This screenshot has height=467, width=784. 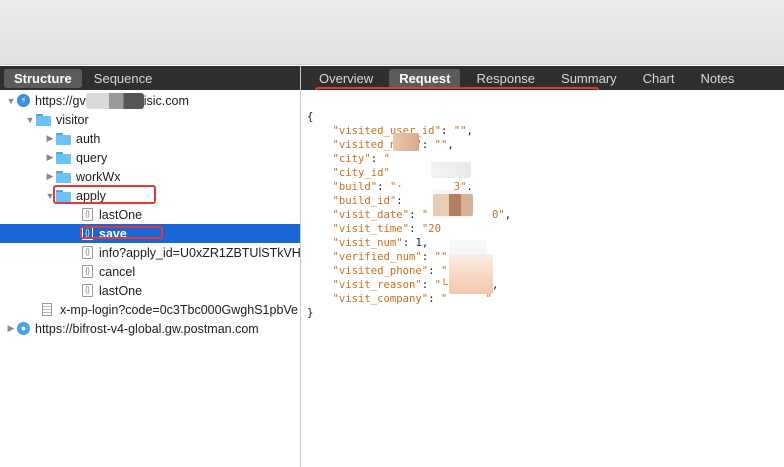 What do you see at coordinates (114, 100) in the screenshot?
I see `redacted-blur` at bounding box center [114, 100].